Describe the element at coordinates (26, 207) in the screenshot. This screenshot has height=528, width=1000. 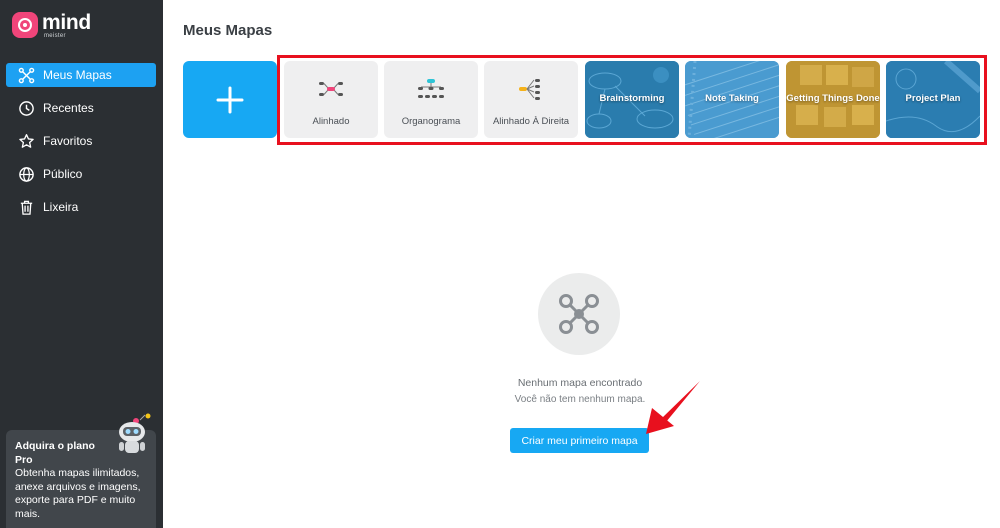
I see `trash-icon` at that location.